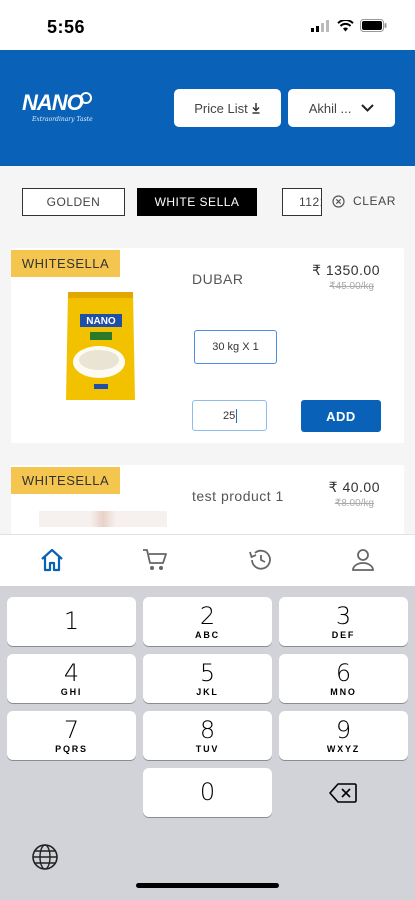  I want to click on key-digit: 2, so click(207, 615).